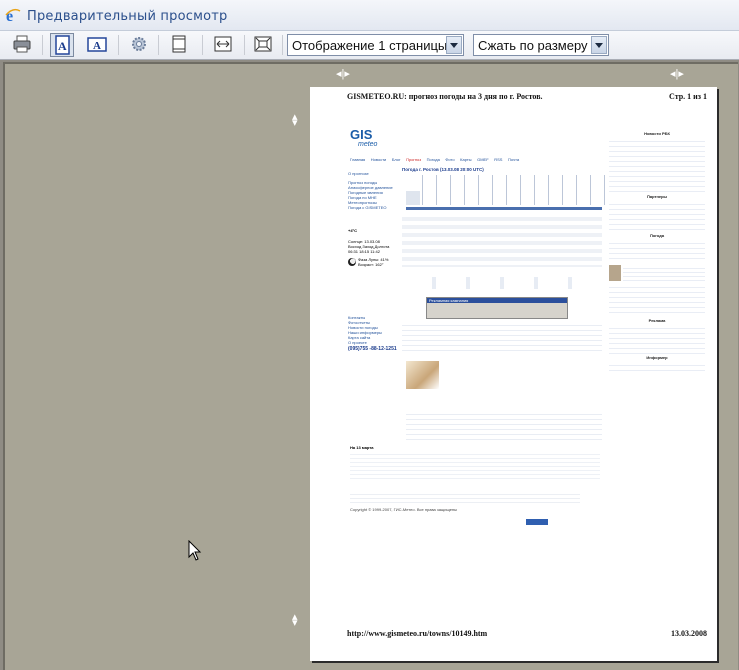 The height and width of the screenshot is (670, 739). I want to click on right-col-heading: Партнеры, so click(657, 196).